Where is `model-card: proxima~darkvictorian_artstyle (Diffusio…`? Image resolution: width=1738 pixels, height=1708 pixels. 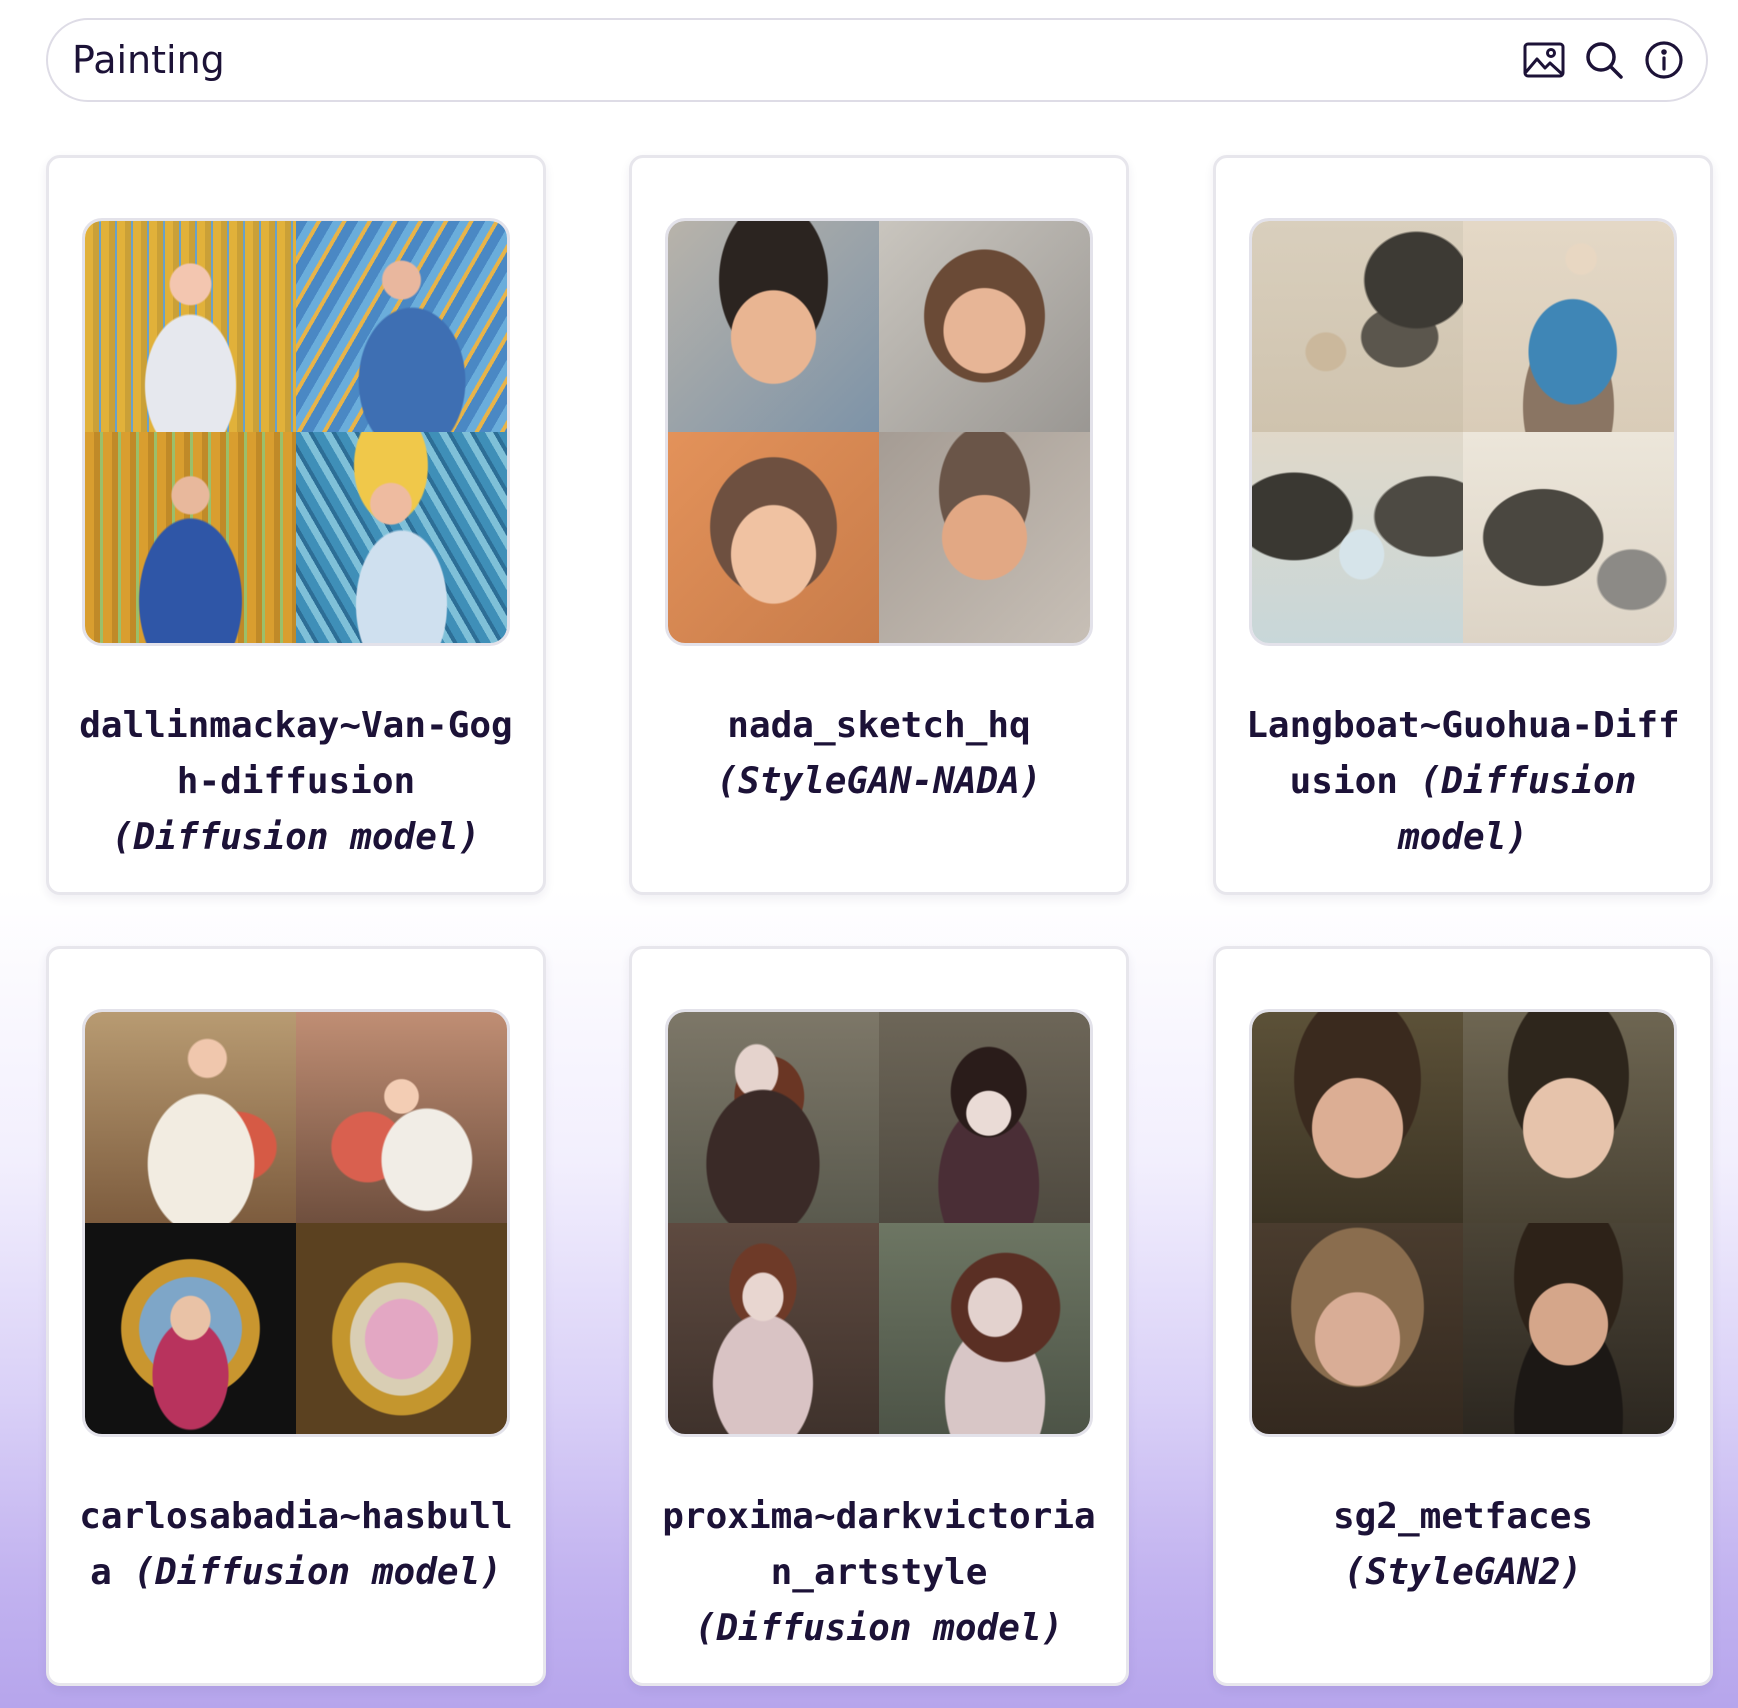
model-card: proxima~darkvictorian_artstyle (Diffusio… is located at coordinates (879, 1316).